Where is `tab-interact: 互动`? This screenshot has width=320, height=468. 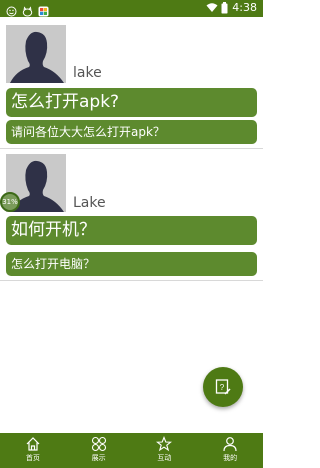 tab-interact: 互动 is located at coordinates (165, 450).